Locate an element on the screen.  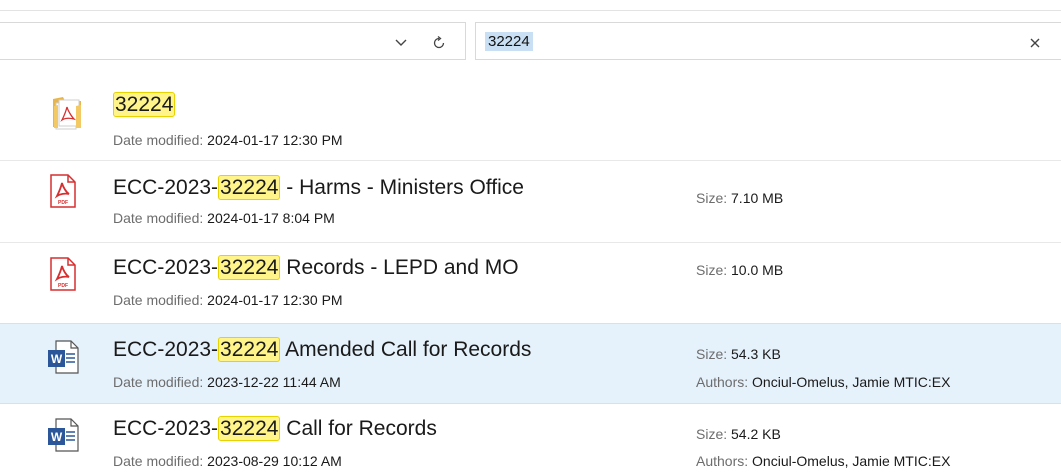
file-size: Size: 7.10 MB is located at coordinates (739, 198).